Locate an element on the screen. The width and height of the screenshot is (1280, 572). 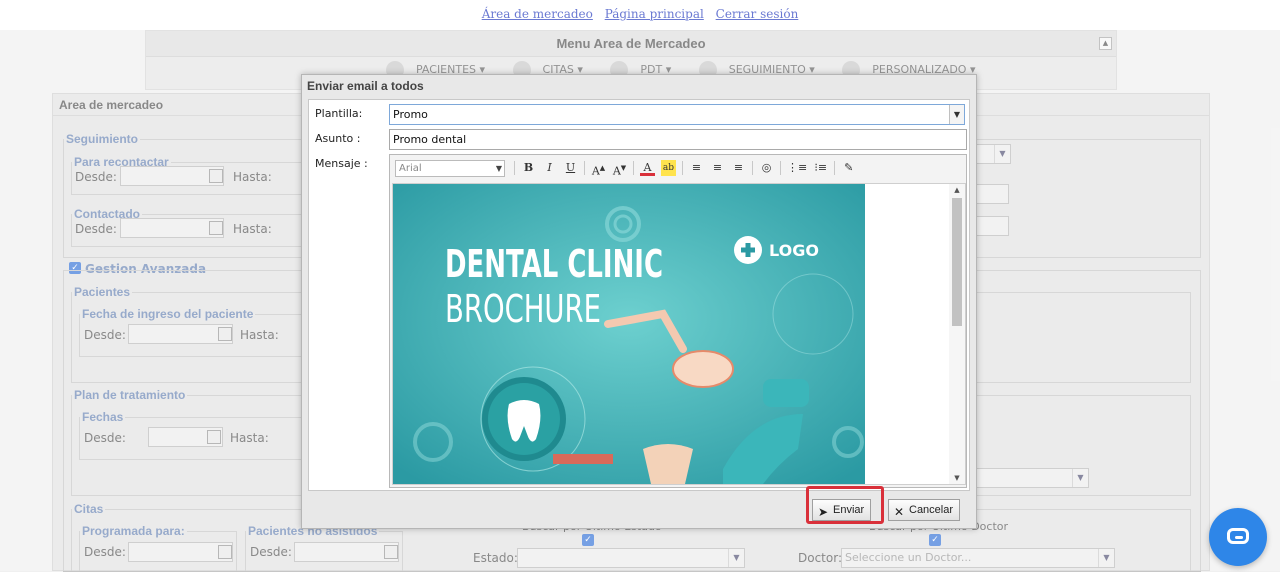
modal-title: Enviar email a todos is located at coordinates (365, 86).